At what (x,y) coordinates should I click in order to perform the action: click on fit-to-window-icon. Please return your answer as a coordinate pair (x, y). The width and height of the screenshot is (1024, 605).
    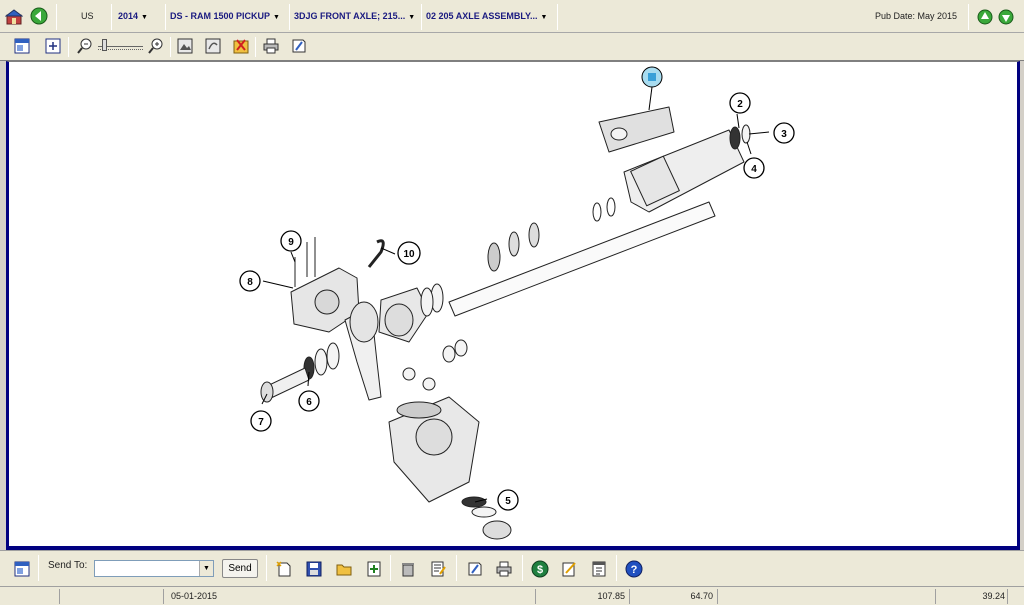
    Looking at the image, I should click on (53, 46).